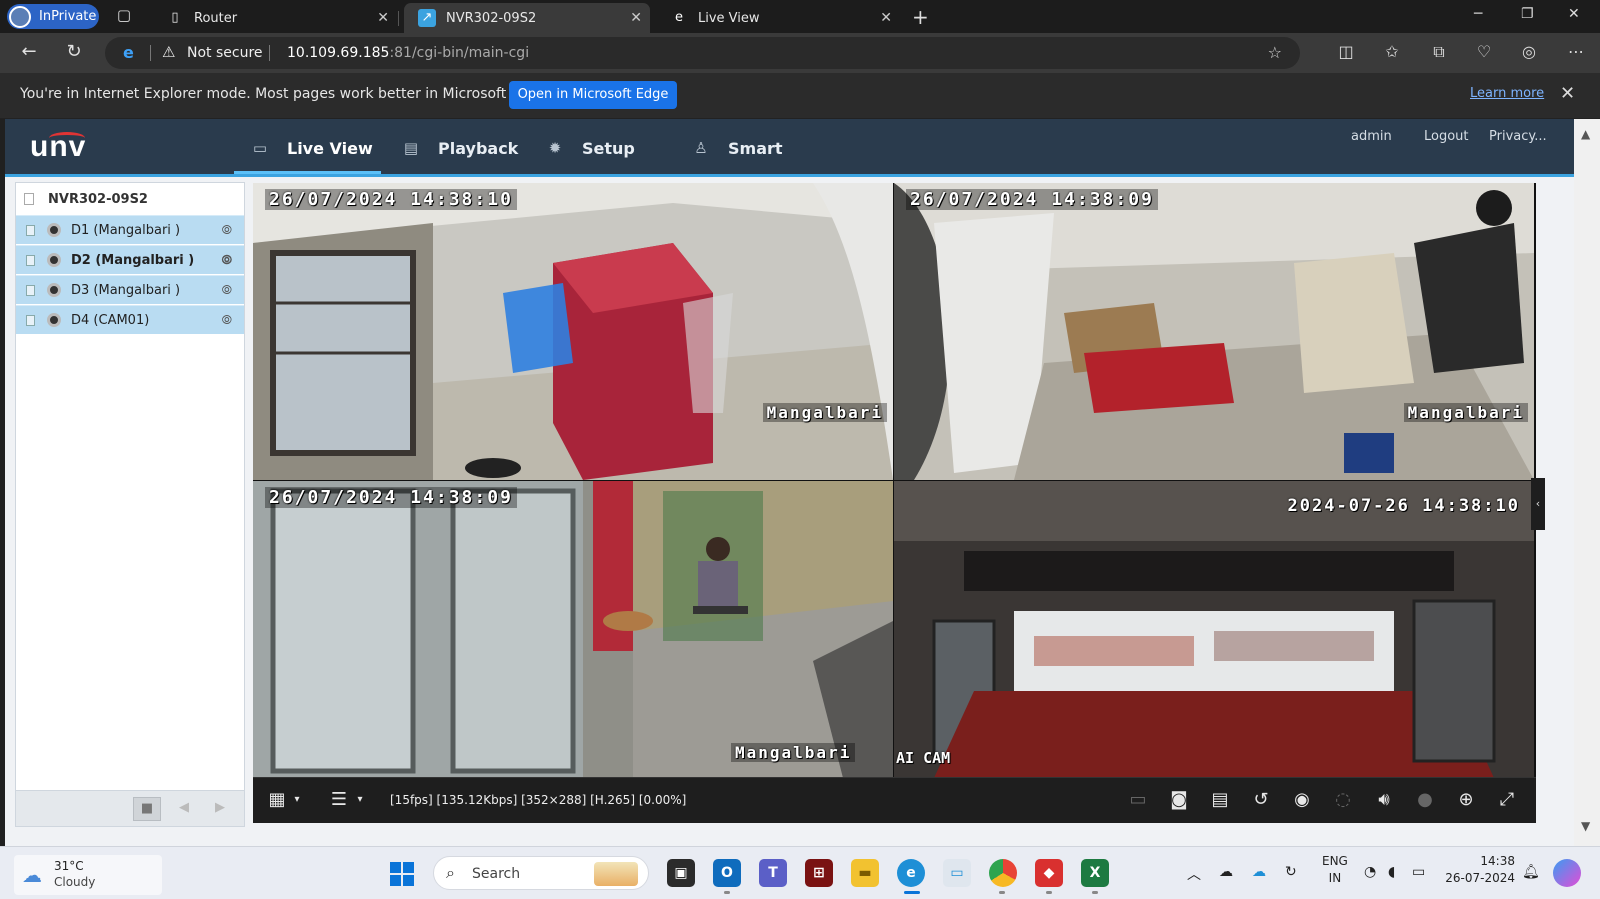  Describe the element at coordinates (1475, 870) in the screenshot. I see `system-clock: 14:38 26-07-2024` at that location.